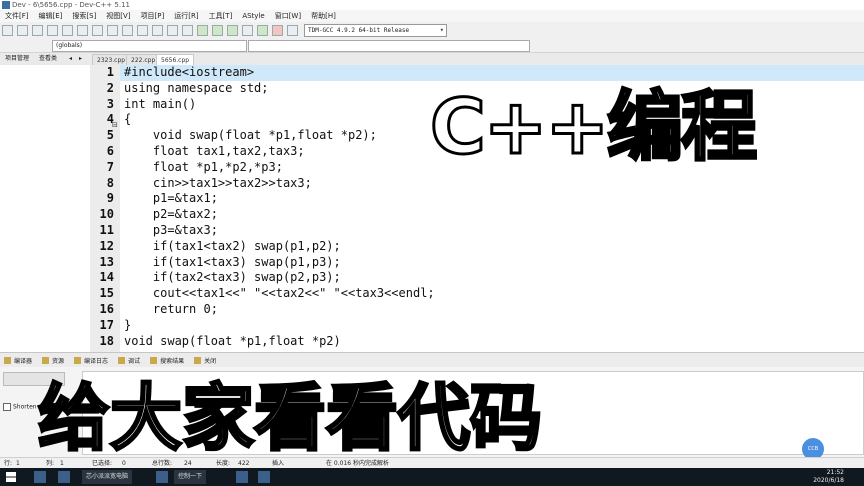  I want to click on unindent-icon, so click(187, 30).